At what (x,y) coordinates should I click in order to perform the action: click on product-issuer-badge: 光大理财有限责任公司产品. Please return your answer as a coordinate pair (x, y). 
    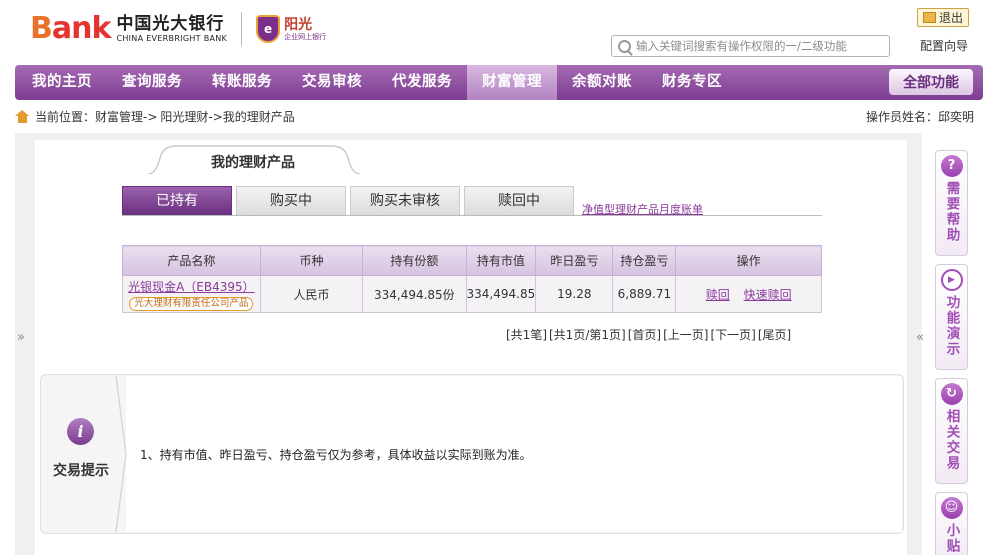
    Looking at the image, I should click on (191, 303).